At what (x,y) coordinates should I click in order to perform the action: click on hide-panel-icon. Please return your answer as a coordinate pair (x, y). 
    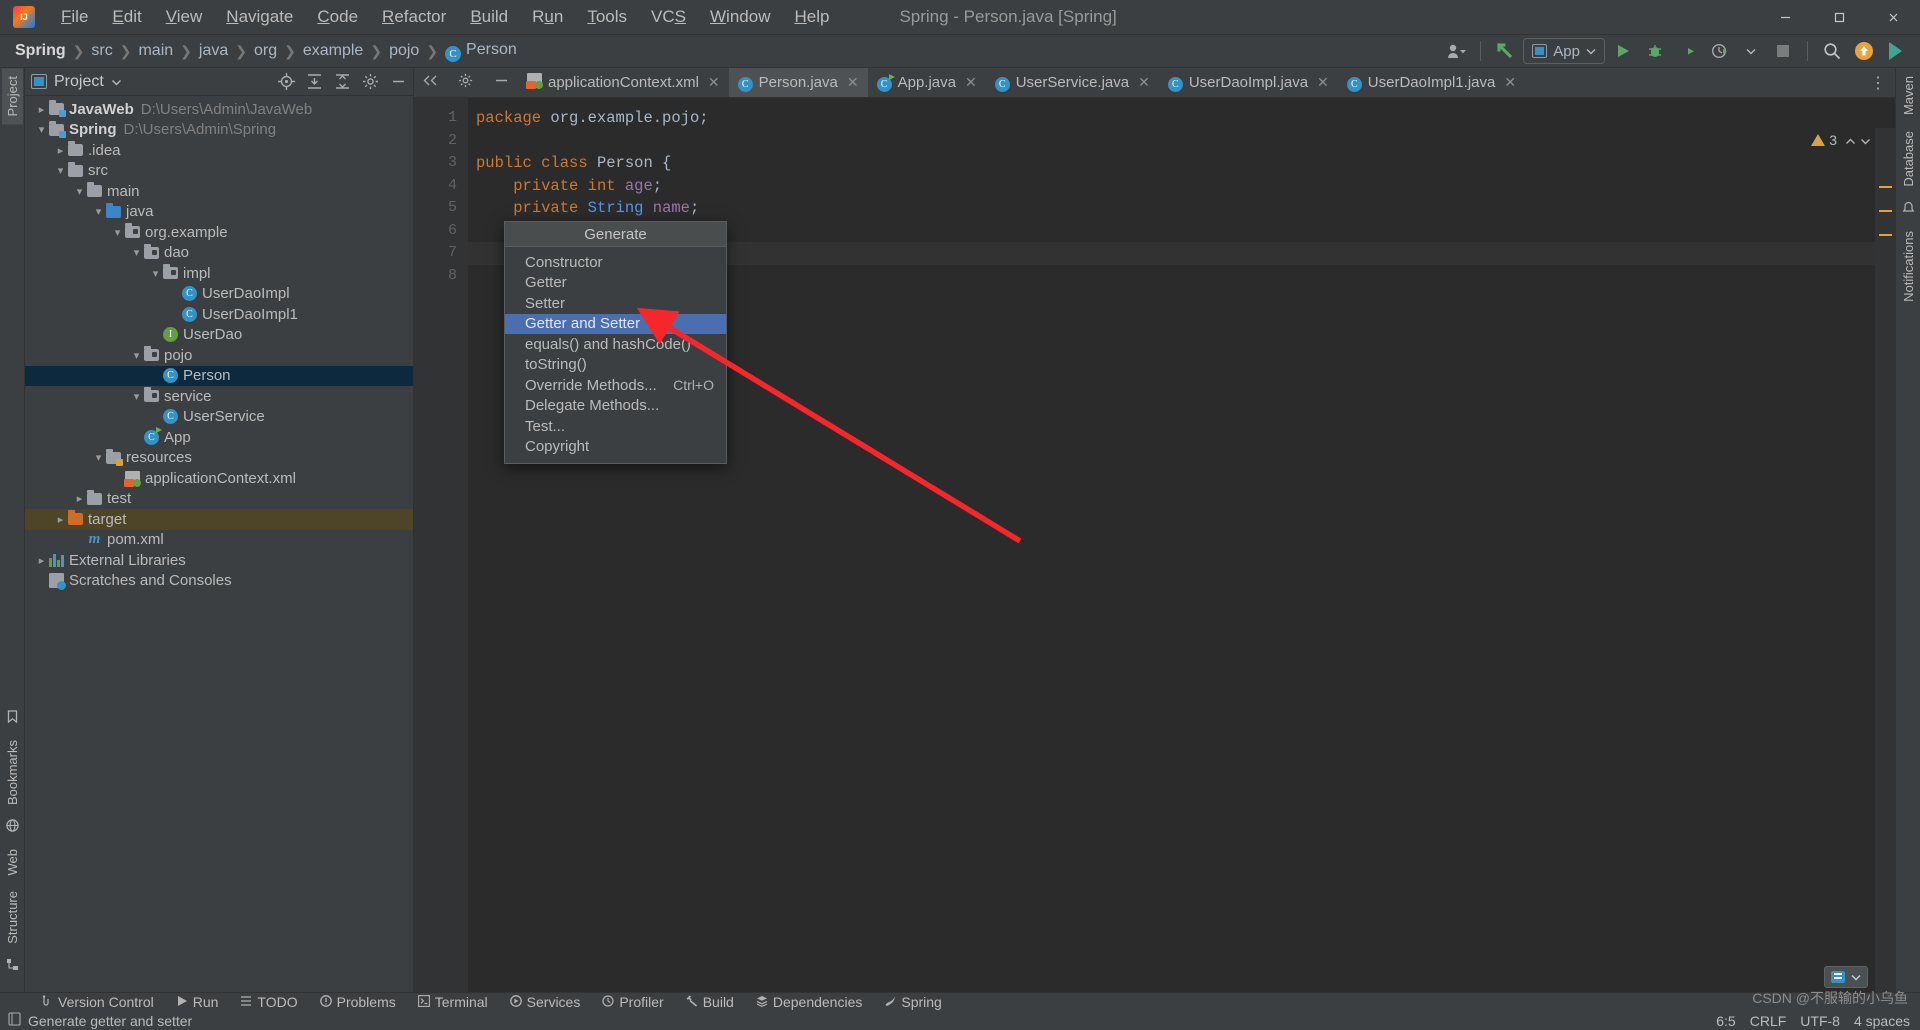
    Looking at the image, I should click on (398, 82).